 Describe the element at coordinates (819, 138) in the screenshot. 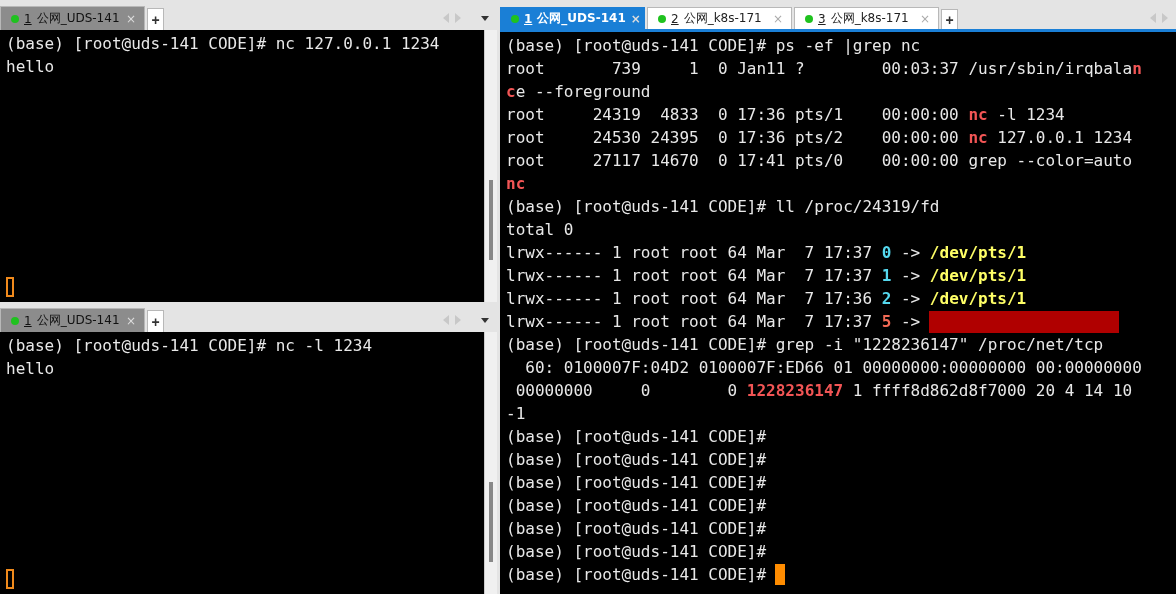

I see `terminal-line: root 24530 24395 0 17:36 pts/2 00:00:00 nc 127.0.0.1 1234` at that location.